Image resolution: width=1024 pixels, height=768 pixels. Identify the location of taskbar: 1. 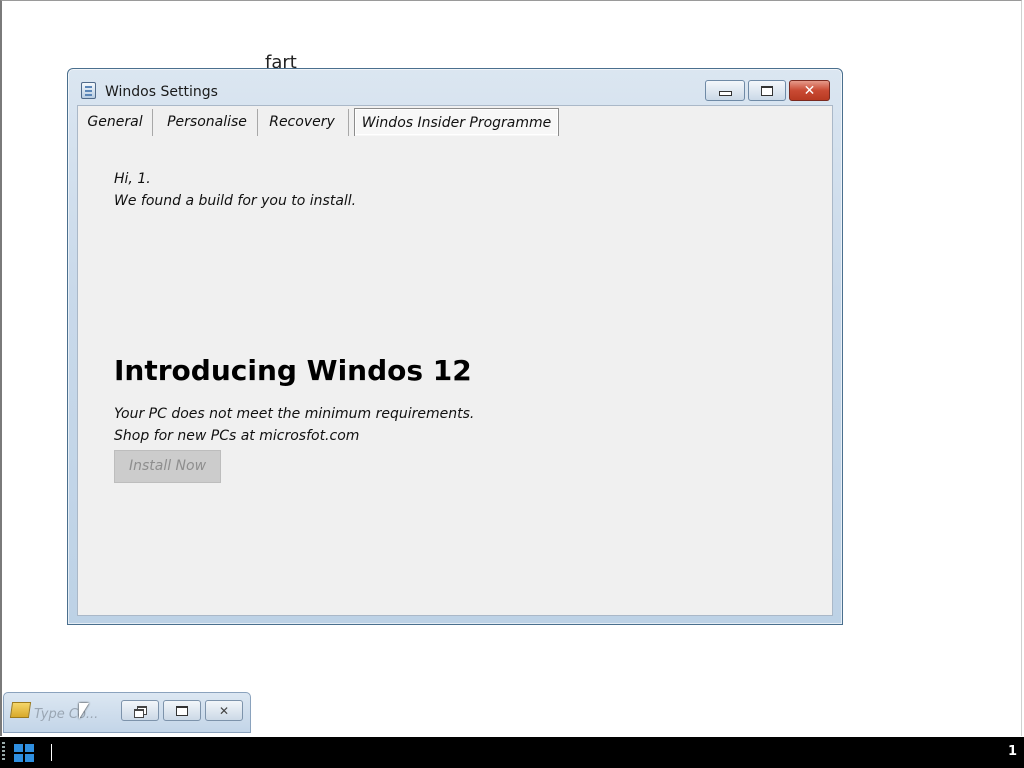
(512, 752).